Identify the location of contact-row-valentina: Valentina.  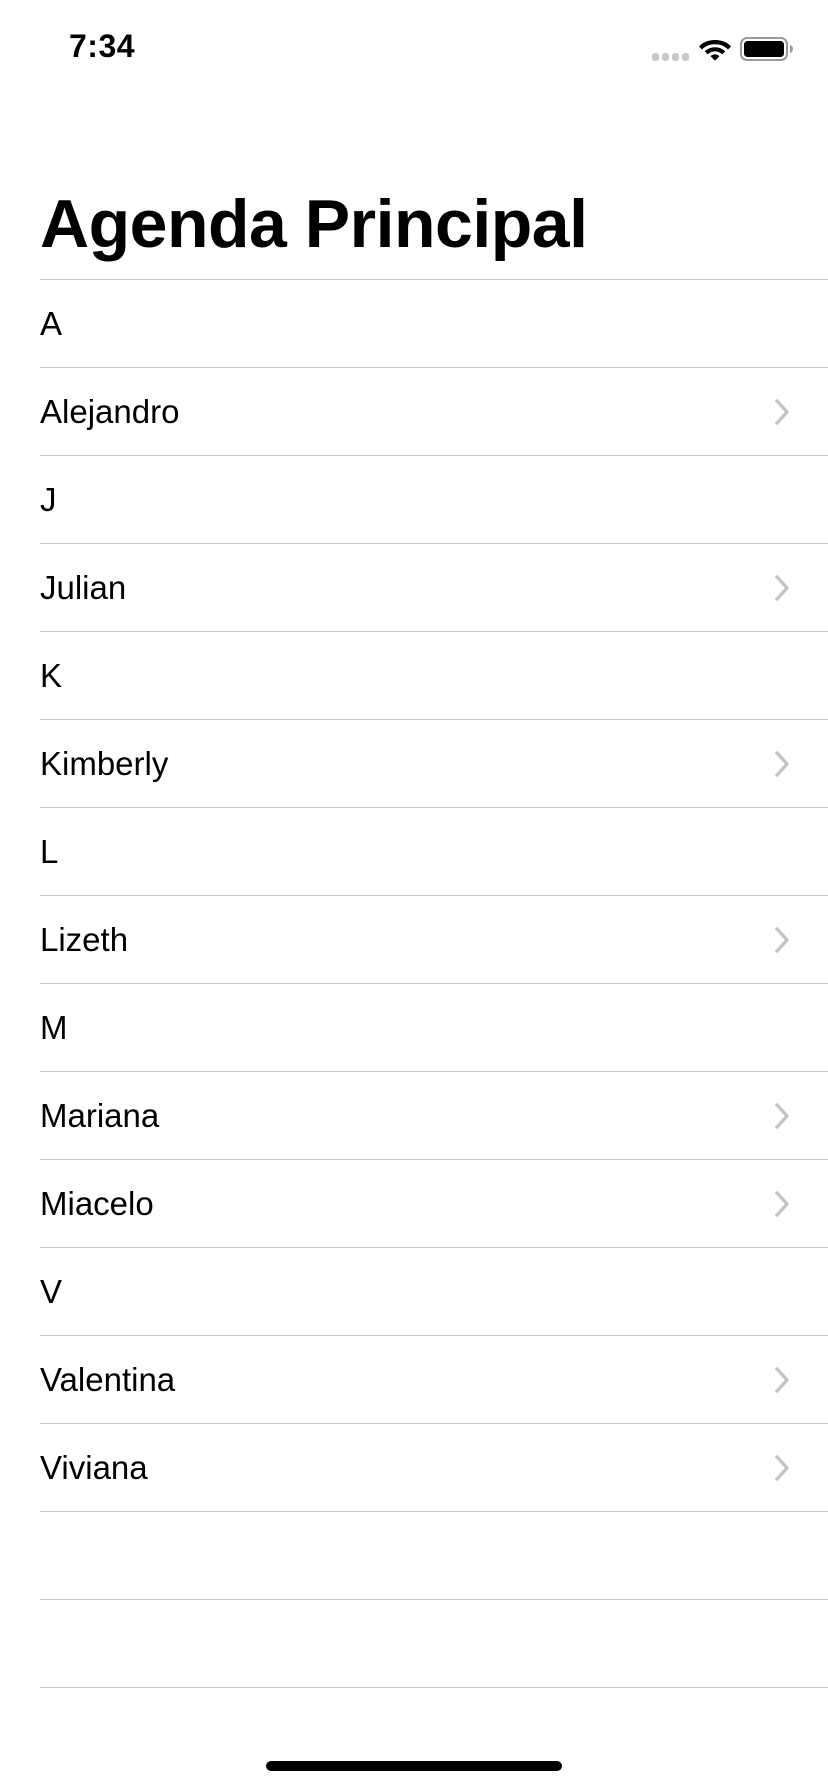
(434, 1379).